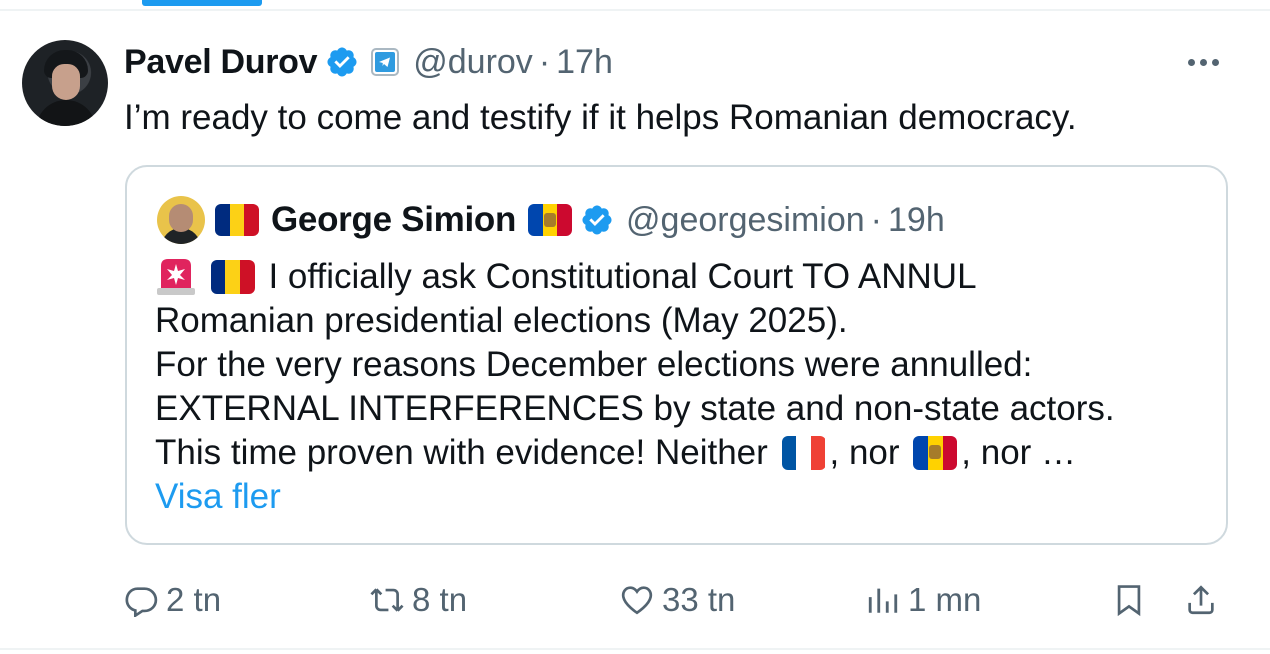  What do you see at coordinates (393, 220) in the screenshot?
I see `quote-author-name: George Simion` at bounding box center [393, 220].